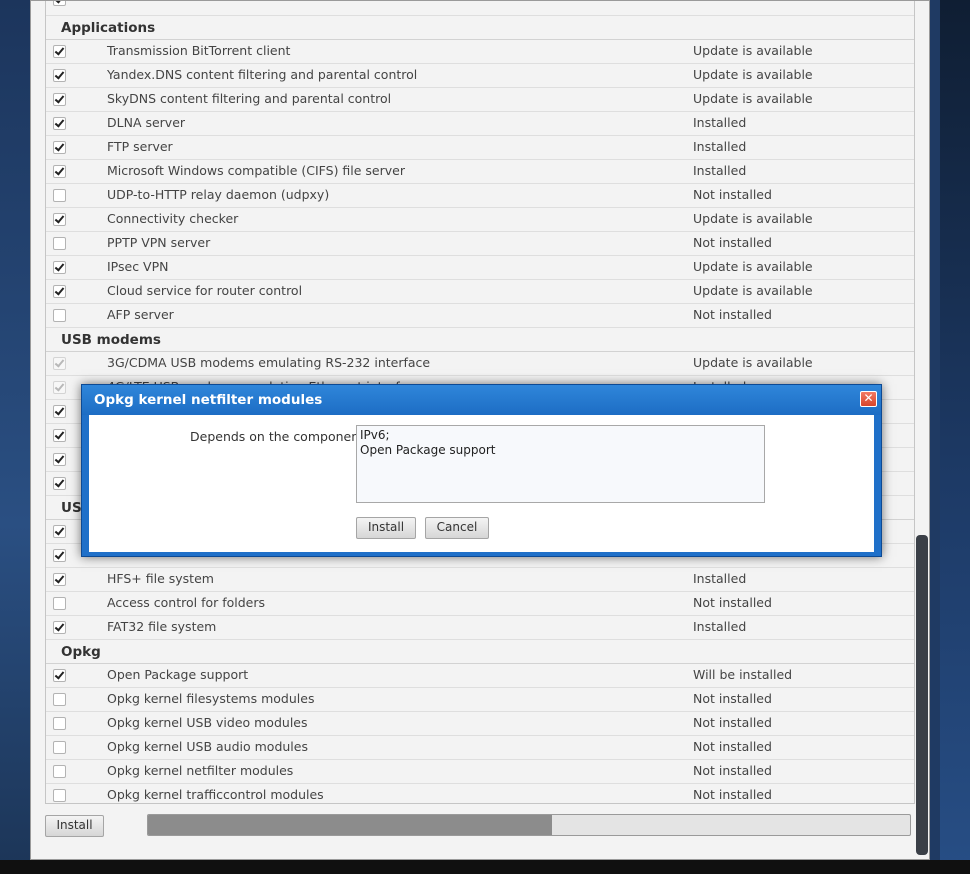 The width and height of the screenshot is (970, 874). Describe the element at coordinates (205, 290) in the screenshot. I see `component-name: Cloud service for router control` at that location.